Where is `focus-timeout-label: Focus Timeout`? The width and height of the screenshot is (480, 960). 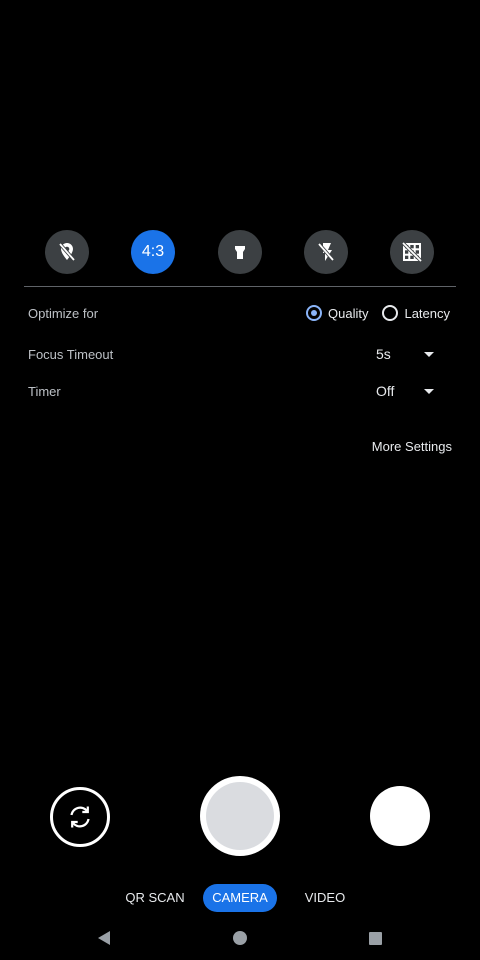 focus-timeout-label: Focus Timeout is located at coordinates (71, 354).